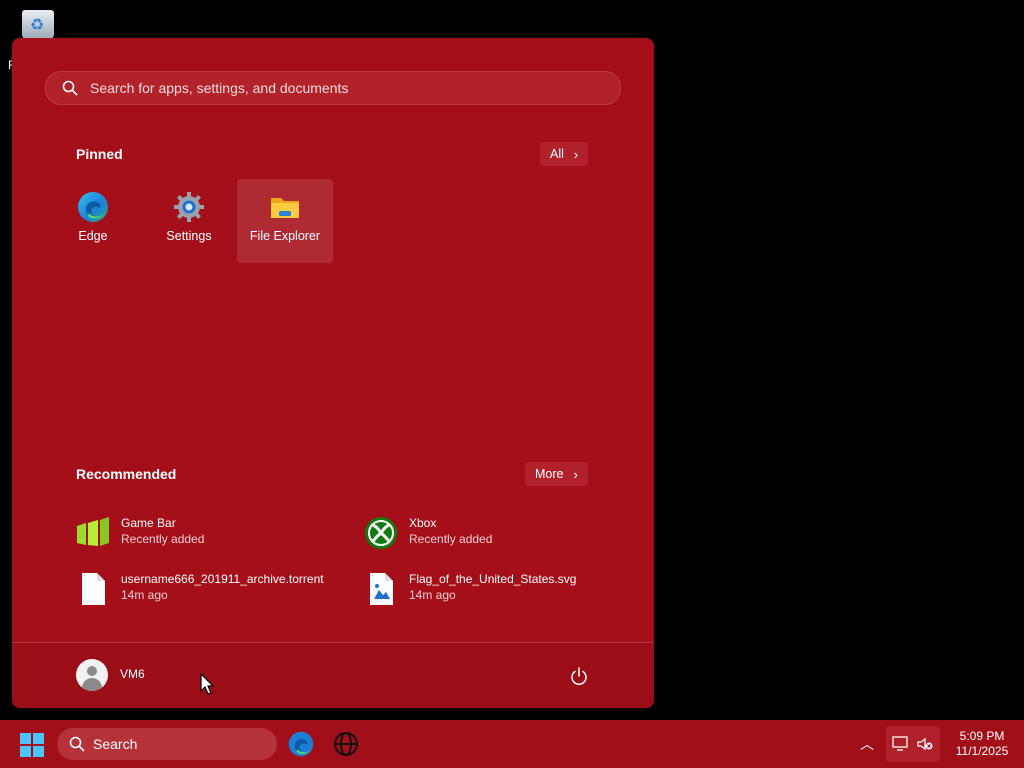 Image resolution: width=1024 pixels, height=768 pixels. I want to click on image-file-icon, so click(381, 589).